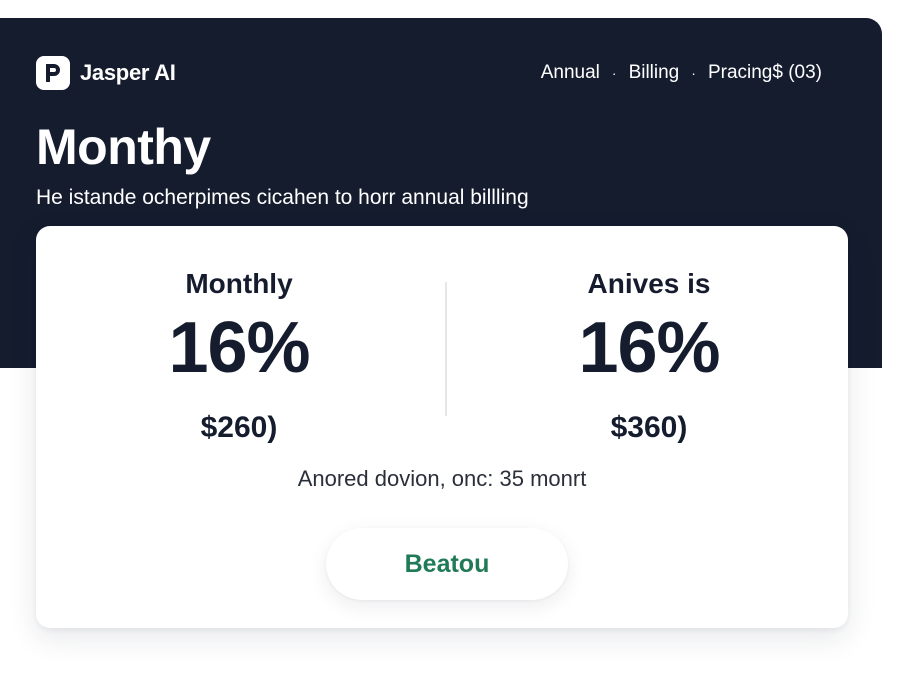 The width and height of the screenshot is (900, 675). Describe the element at coordinates (765, 73) in the screenshot. I see `nav-link-pricing: Pracing$ (03)` at that location.